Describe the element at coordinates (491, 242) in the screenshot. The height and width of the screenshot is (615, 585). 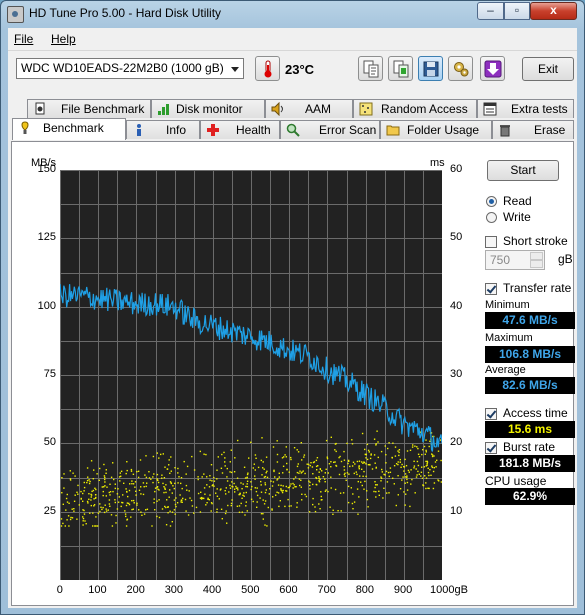
I see `short-stroke-checkbox` at that location.